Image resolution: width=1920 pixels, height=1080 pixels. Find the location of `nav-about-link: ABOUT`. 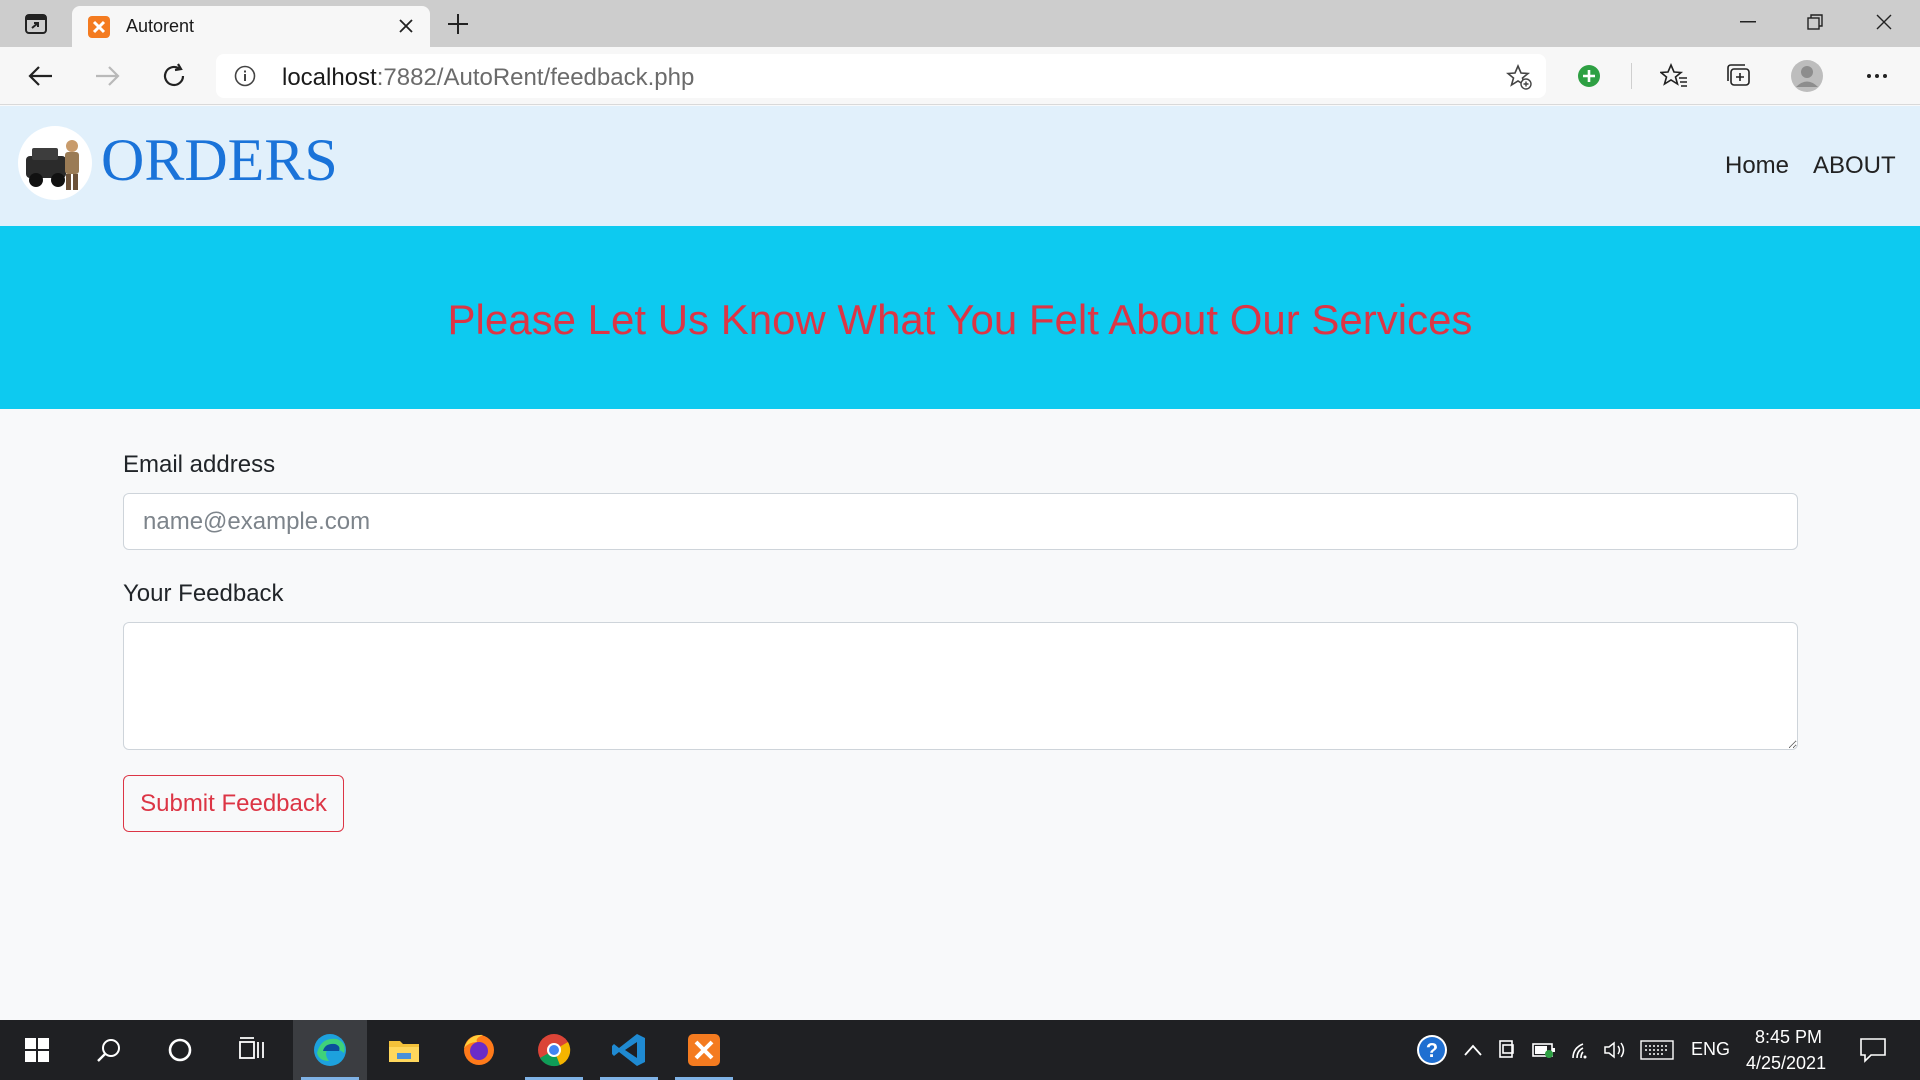

nav-about-link: ABOUT is located at coordinates (1854, 166).